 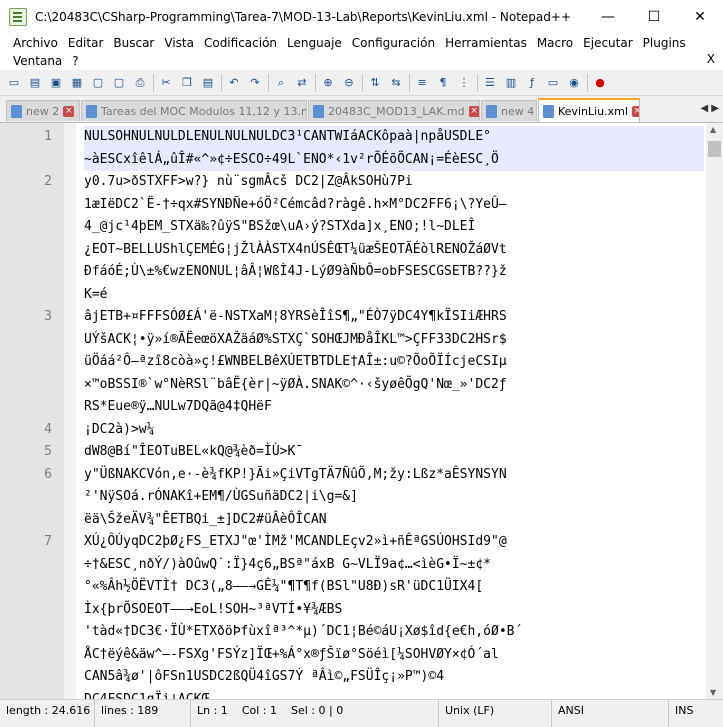 What do you see at coordinates (119, 83) in the screenshot?
I see `close-all-icon: ▢` at bounding box center [119, 83].